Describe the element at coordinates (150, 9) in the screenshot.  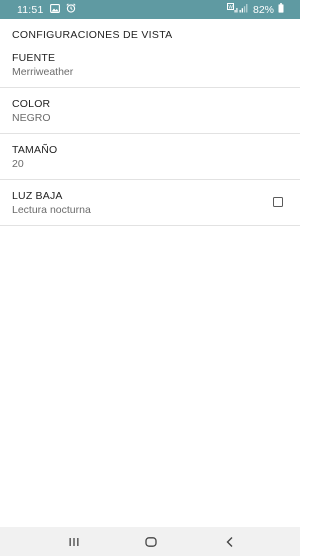
I see `status-bar: 11:51 W 82%` at that location.